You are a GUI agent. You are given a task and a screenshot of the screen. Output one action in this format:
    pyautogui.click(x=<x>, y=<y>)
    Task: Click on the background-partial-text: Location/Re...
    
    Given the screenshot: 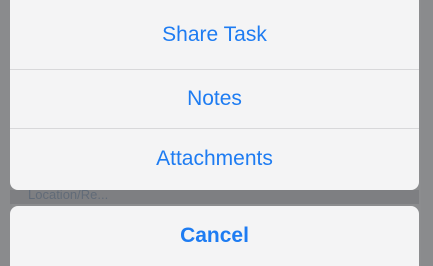 What is the action you would take?
    pyautogui.click(x=68, y=196)
    